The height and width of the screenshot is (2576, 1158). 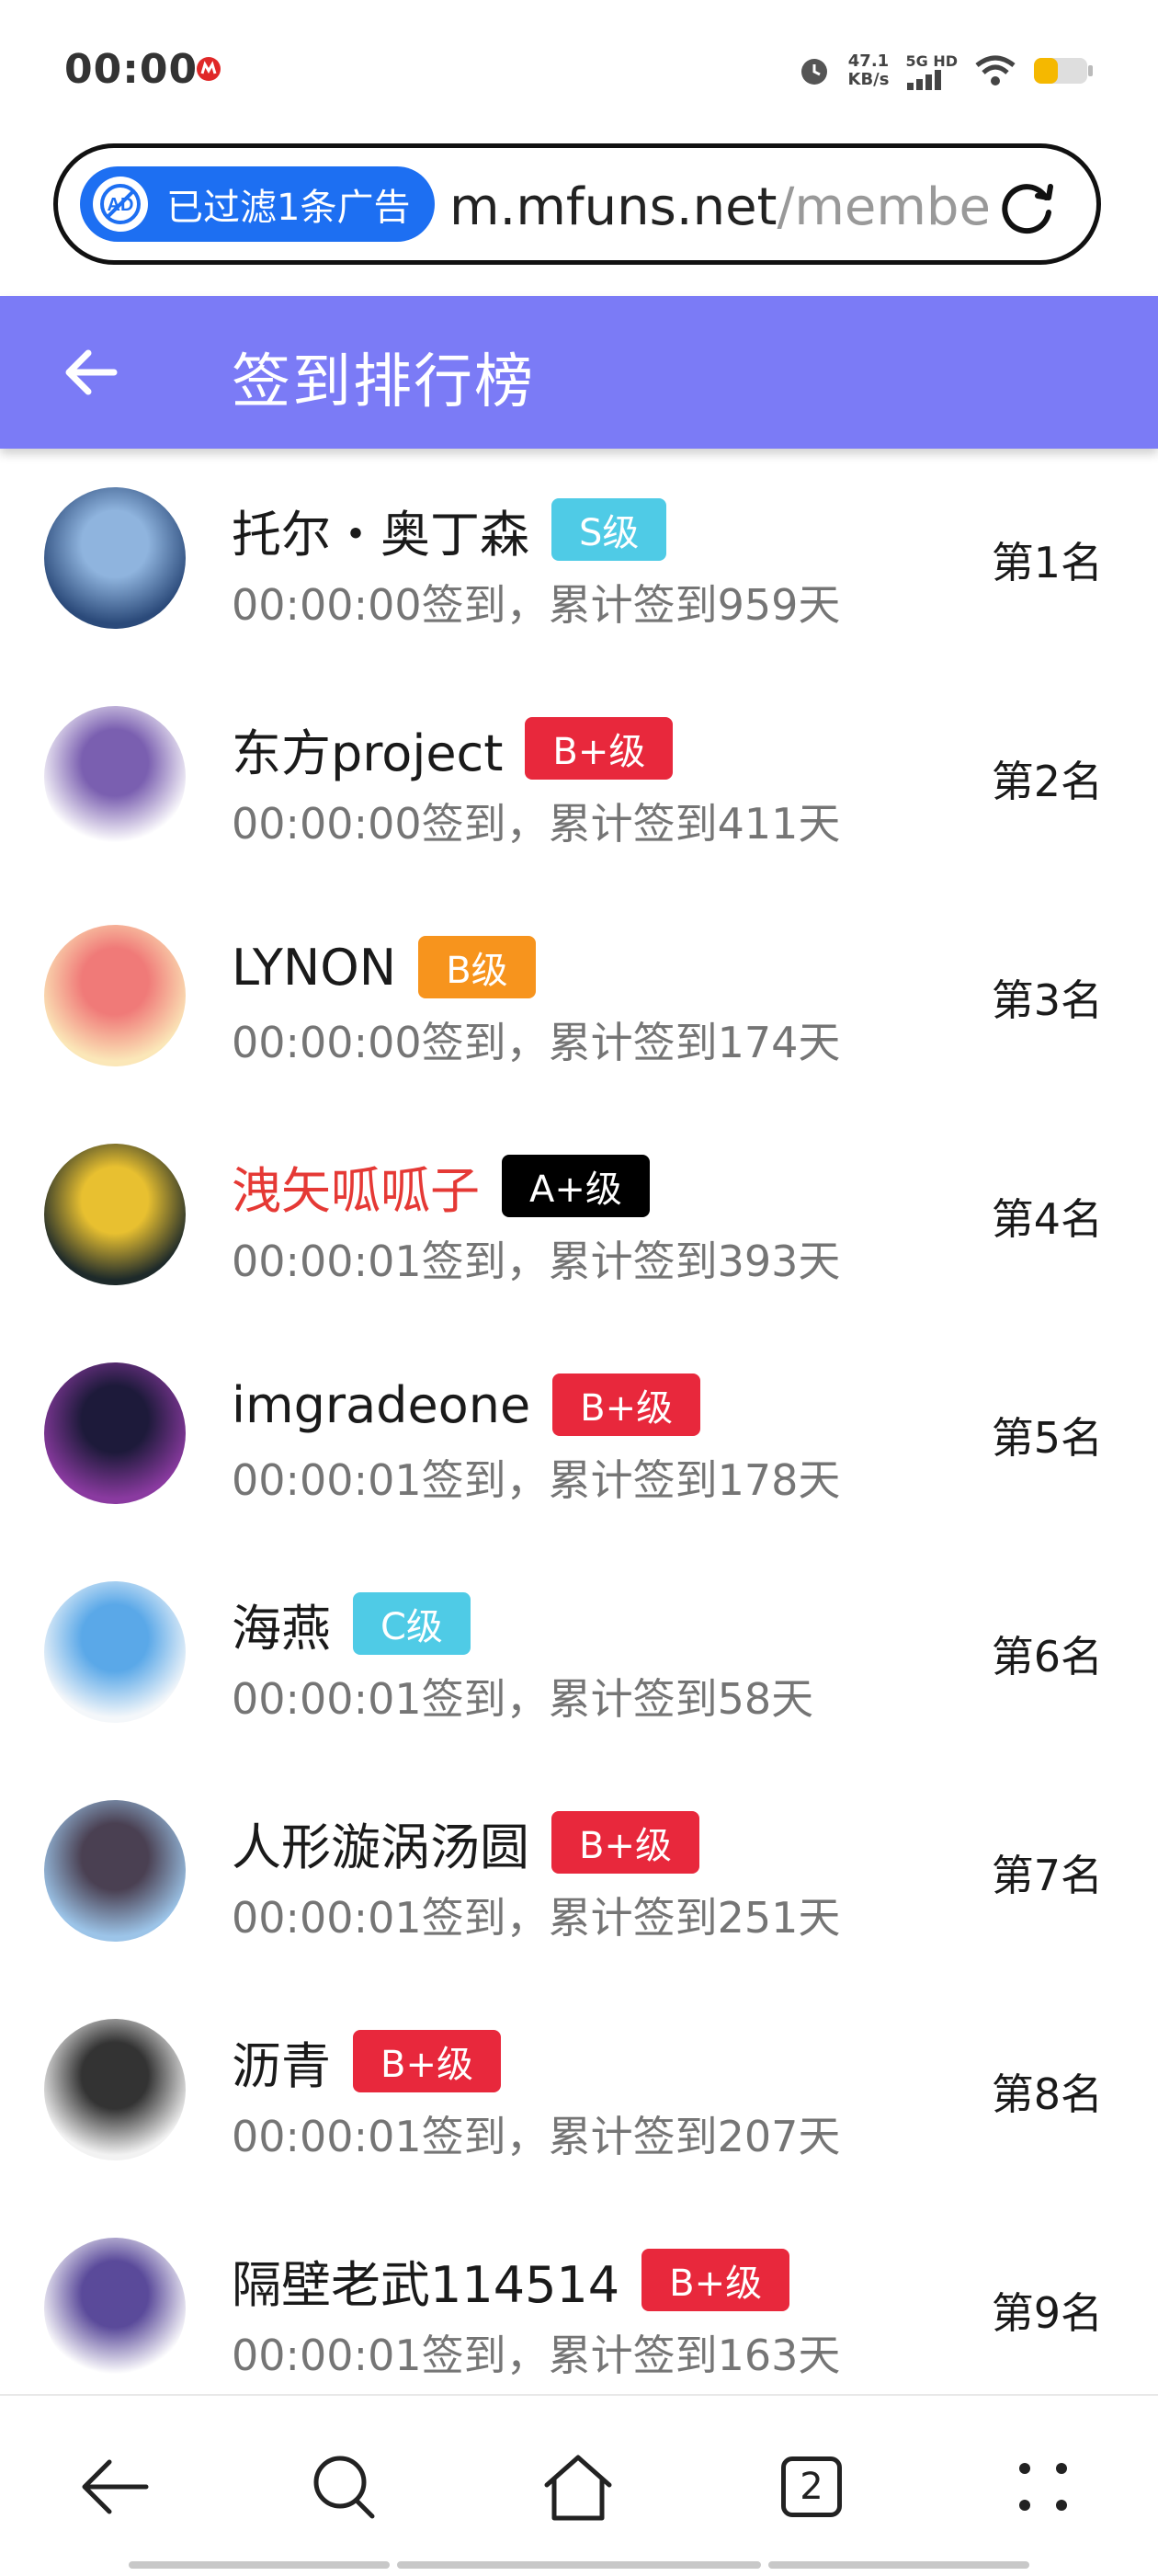 What do you see at coordinates (946, 71) in the screenshot?
I see `status-icons: 47.1 KB/s 5G HD` at bounding box center [946, 71].